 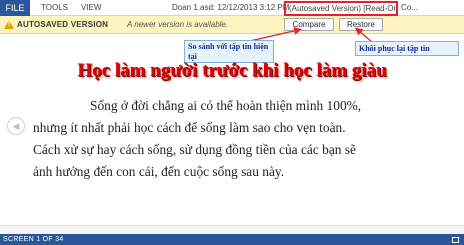 I want to click on restore-callout: Khôi phục lại tập tin, so click(x=407, y=48).